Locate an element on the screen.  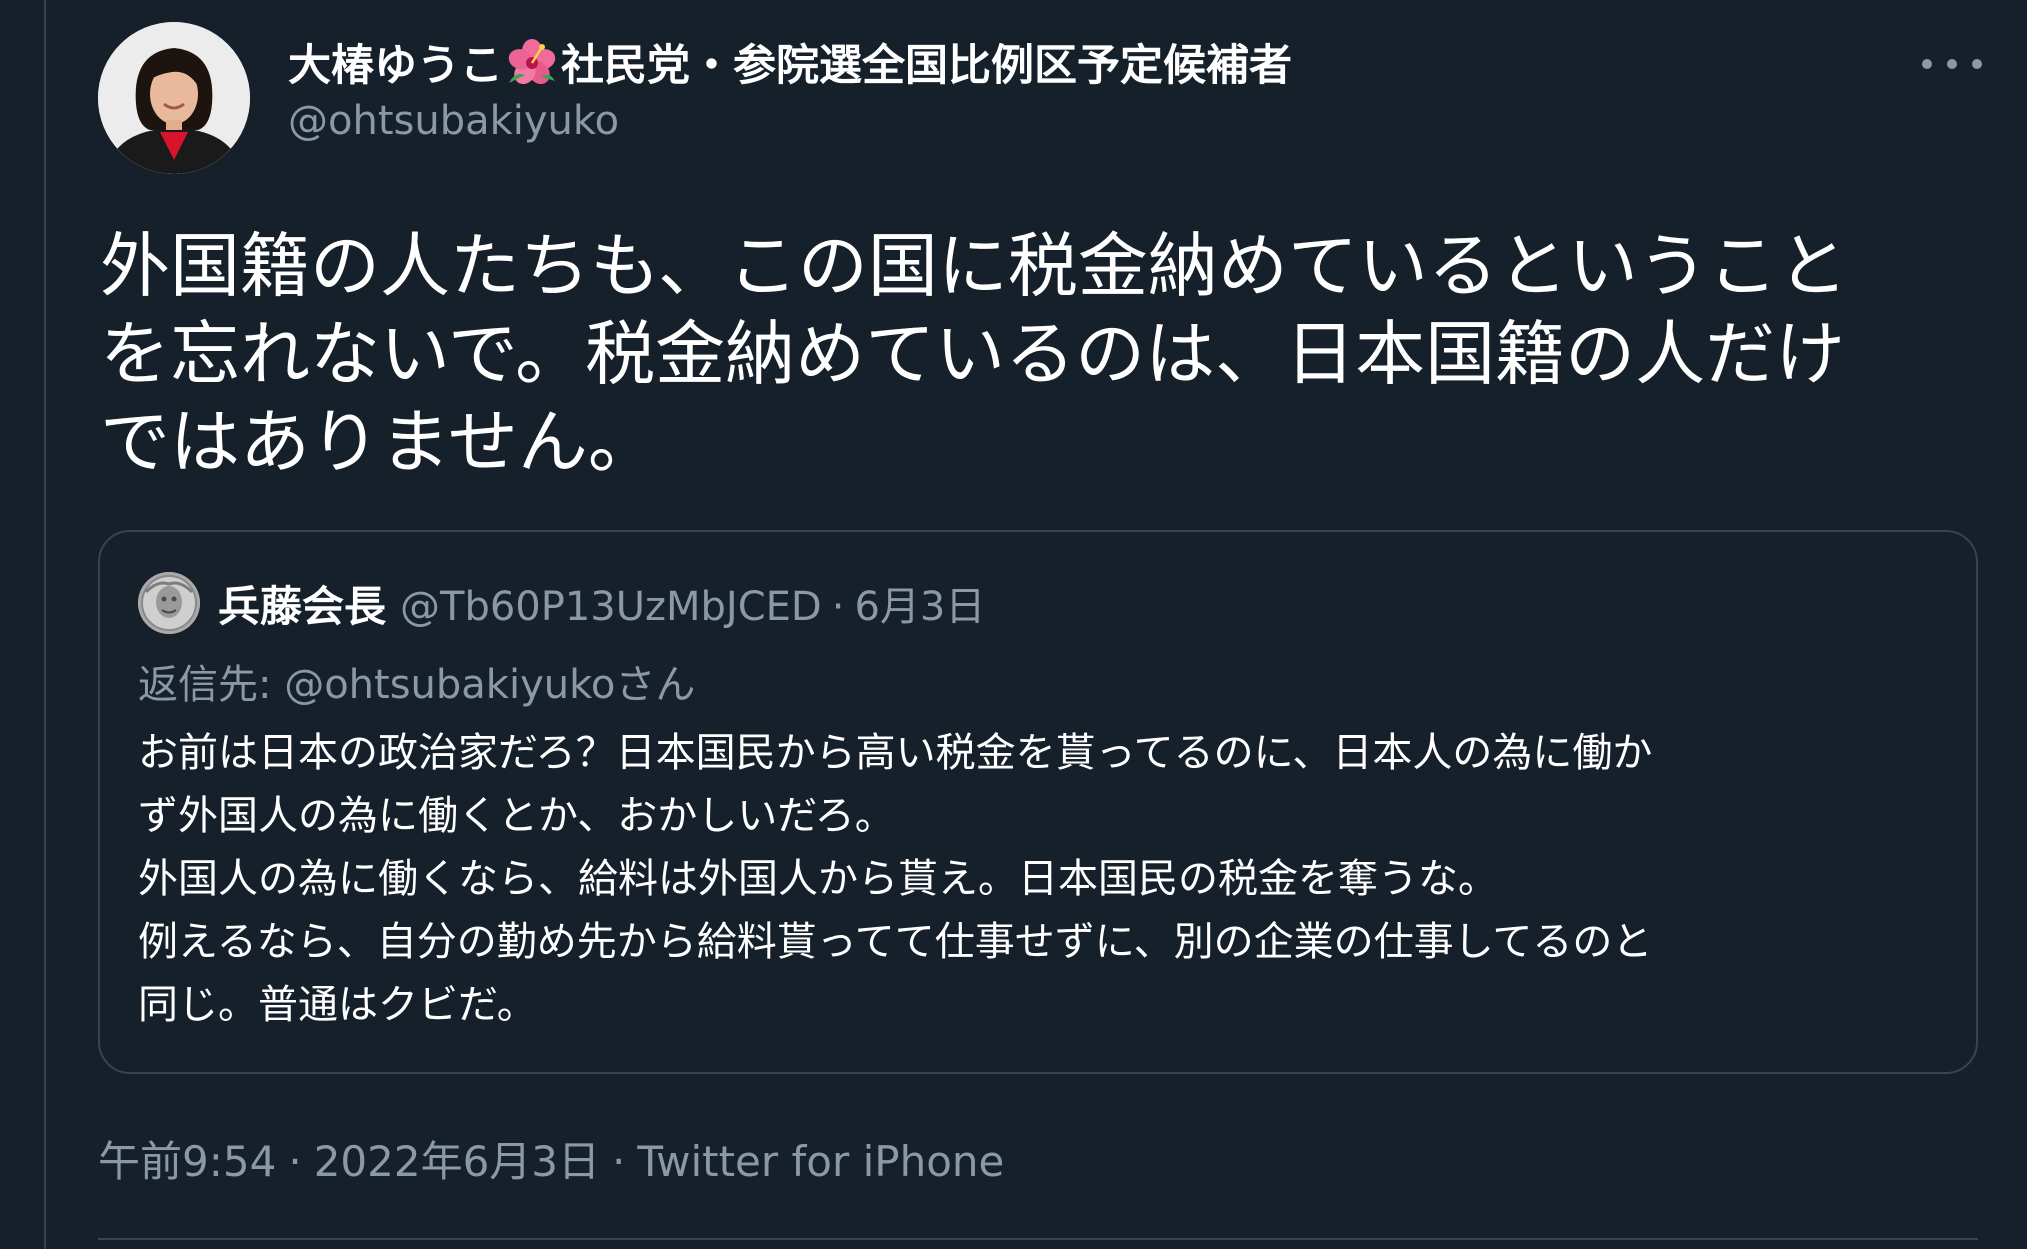
more-horizontal-icon is located at coordinates (1952, 64).